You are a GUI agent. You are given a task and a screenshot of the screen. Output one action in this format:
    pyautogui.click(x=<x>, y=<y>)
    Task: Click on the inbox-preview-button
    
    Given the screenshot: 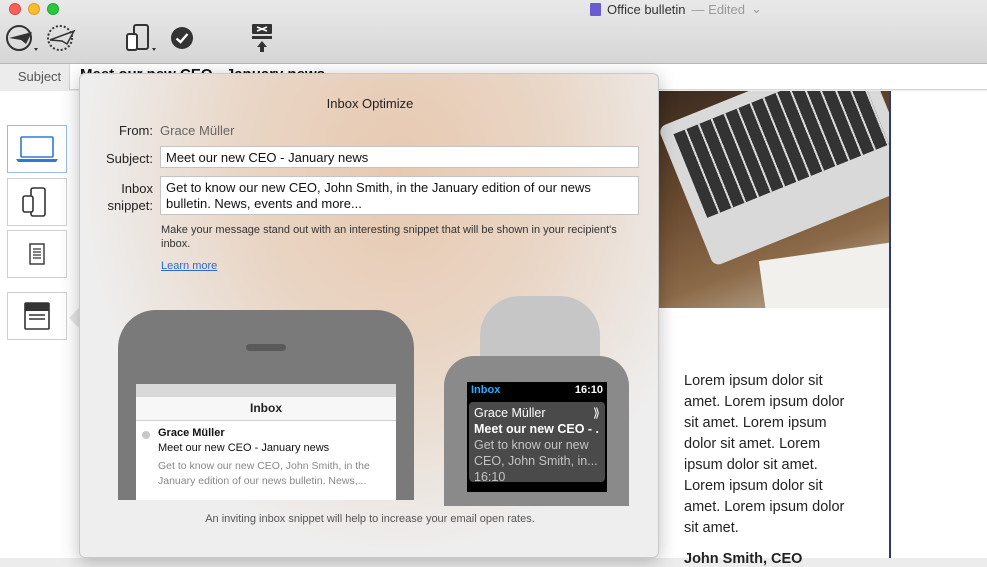 What is the action you would take?
    pyautogui.click(x=37, y=316)
    